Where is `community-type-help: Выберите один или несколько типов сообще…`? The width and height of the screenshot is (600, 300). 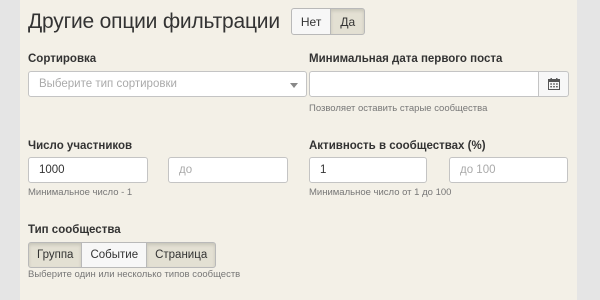
community-type-help: Выберите один или несколько типов сообще… is located at coordinates (134, 274).